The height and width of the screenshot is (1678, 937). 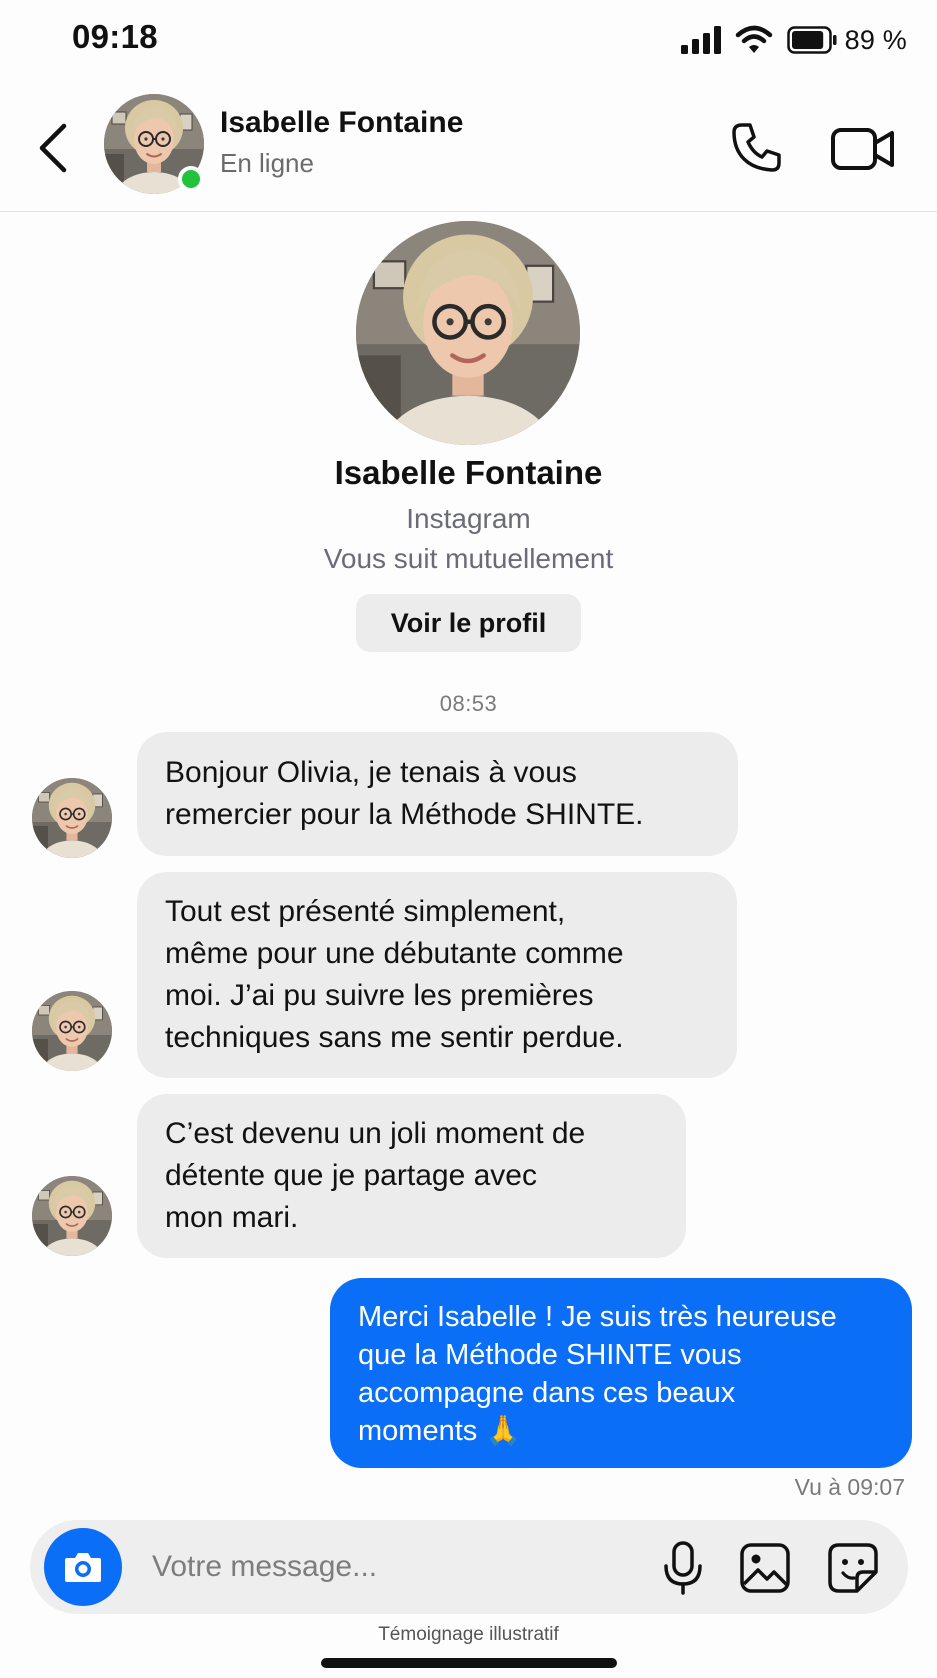 What do you see at coordinates (547, 1393) in the screenshot?
I see `message-line: accompagne dans ces beaux` at bounding box center [547, 1393].